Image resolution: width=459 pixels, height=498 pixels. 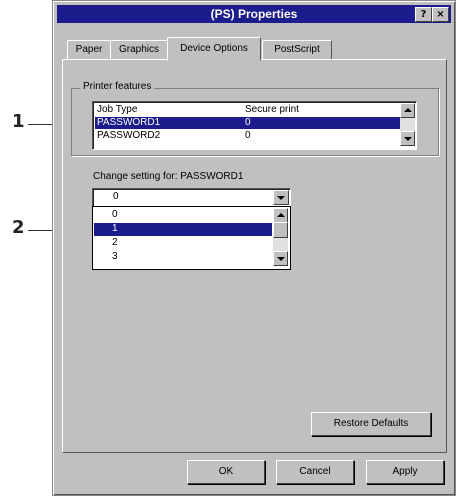 I want to click on title-bar: (PS) Properties ? ×, so click(x=254, y=14).